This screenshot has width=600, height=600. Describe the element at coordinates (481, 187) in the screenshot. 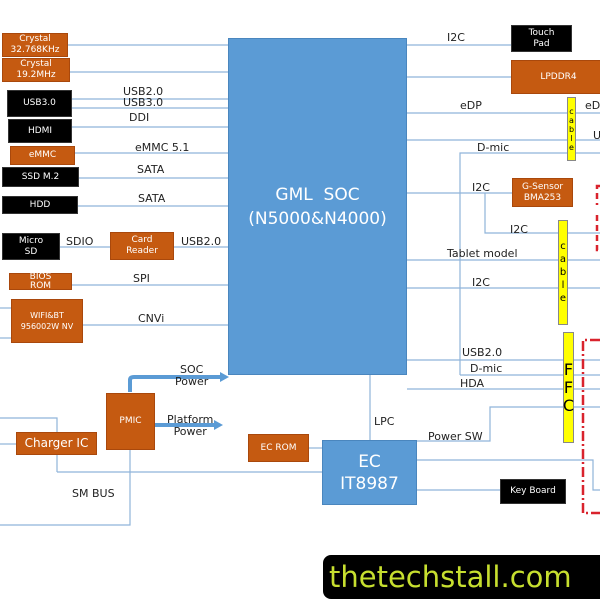

I see `label-i2c-gsensor: I2C` at that location.